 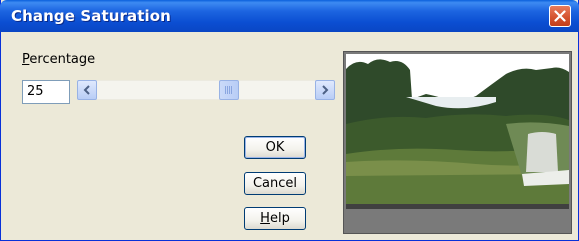 What do you see at coordinates (206, 90) in the screenshot?
I see `percentage-scrollbar` at bounding box center [206, 90].